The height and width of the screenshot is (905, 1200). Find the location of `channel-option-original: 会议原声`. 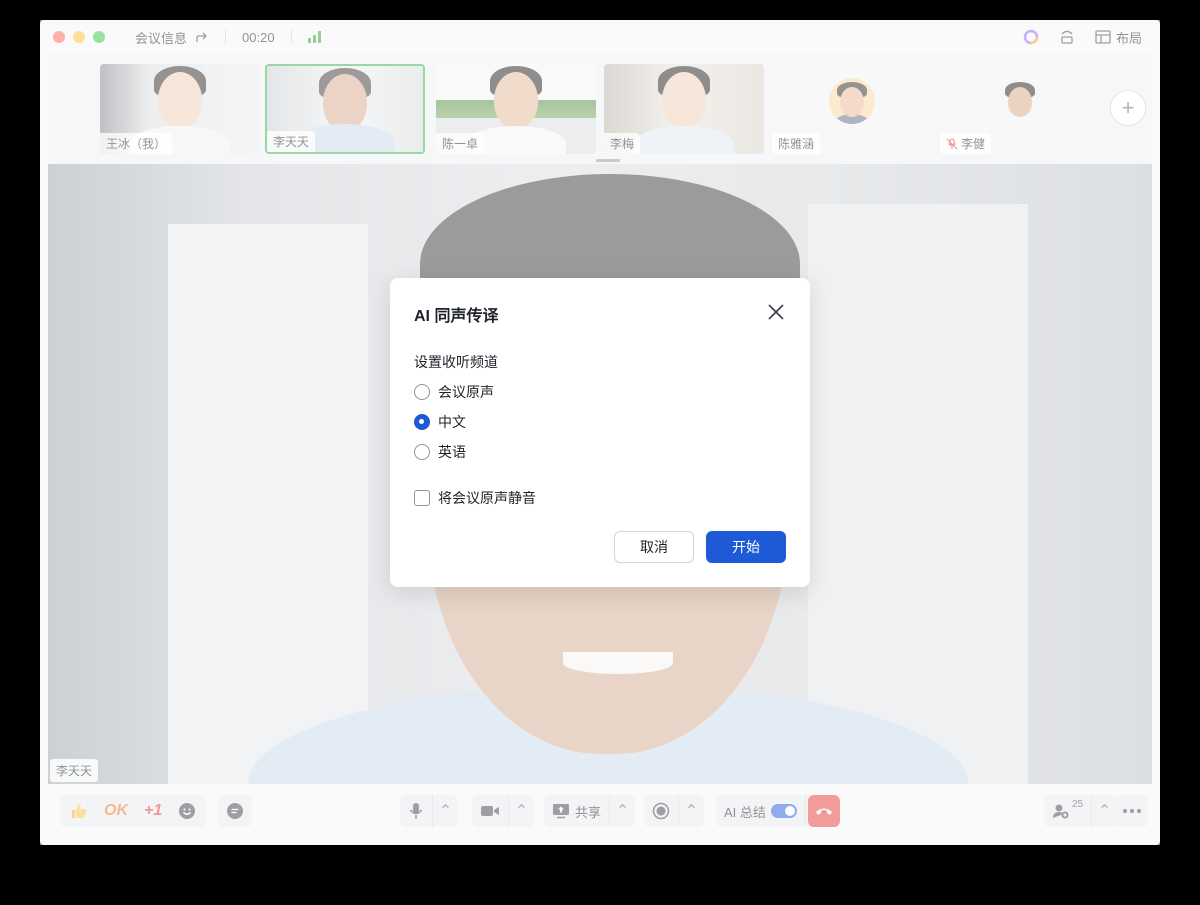

channel-option-original: 会议原声 is located at coordinates (454, 392).